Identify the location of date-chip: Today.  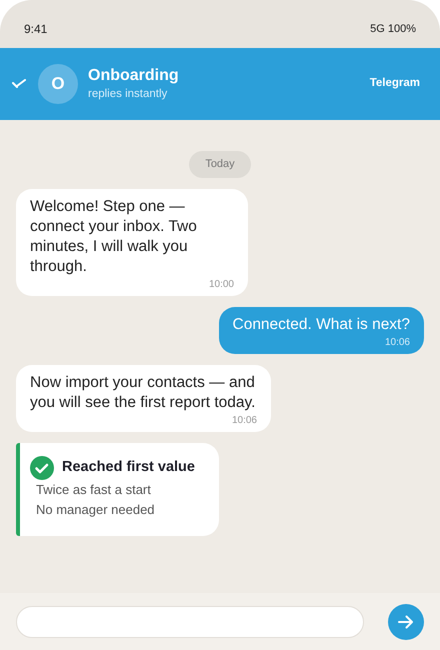
(220, 164).